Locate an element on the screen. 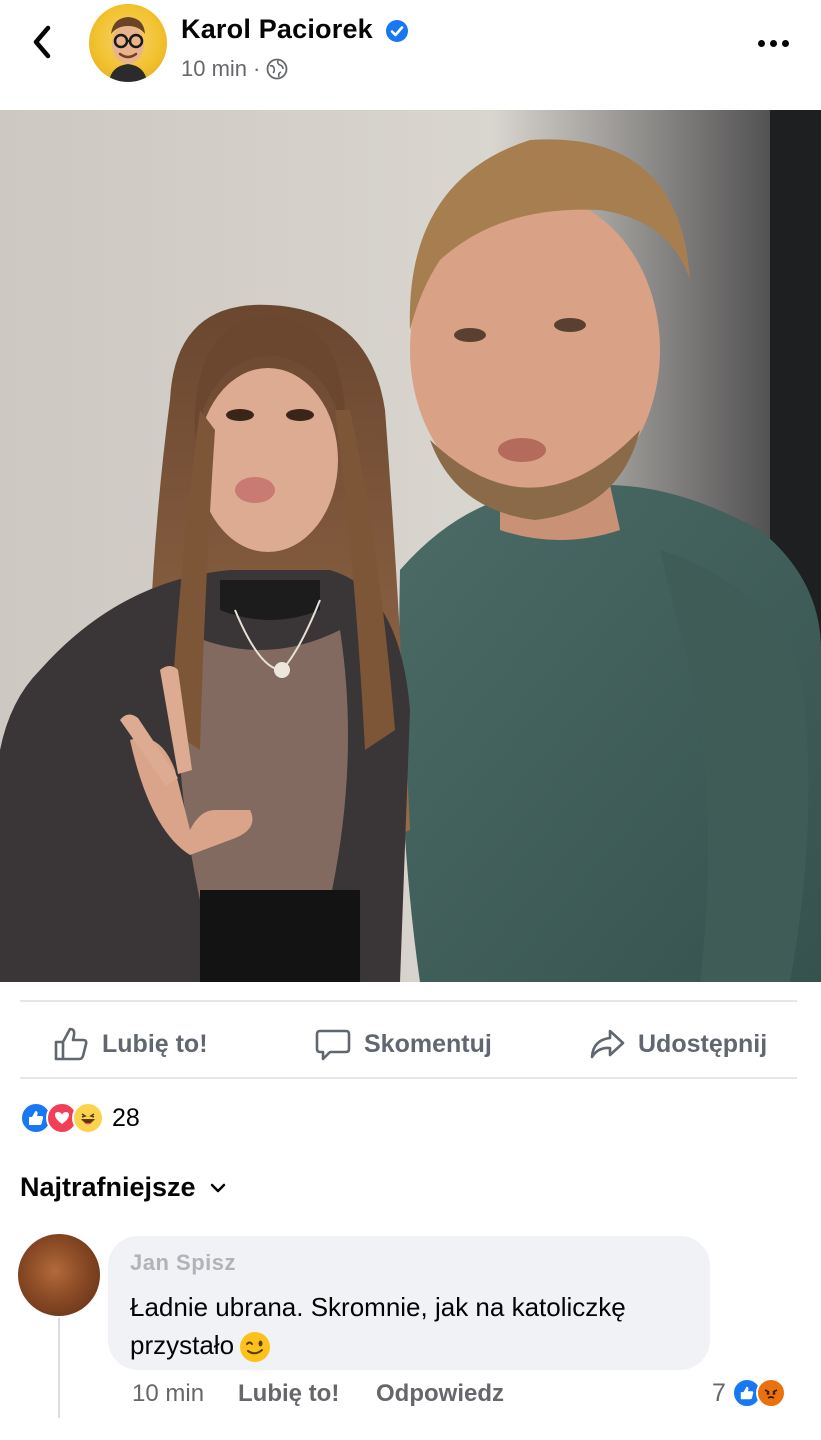 The height and width of the screenshot is (1440, 821). share-label: Udostępnij is located at coordinates (703, 1043).